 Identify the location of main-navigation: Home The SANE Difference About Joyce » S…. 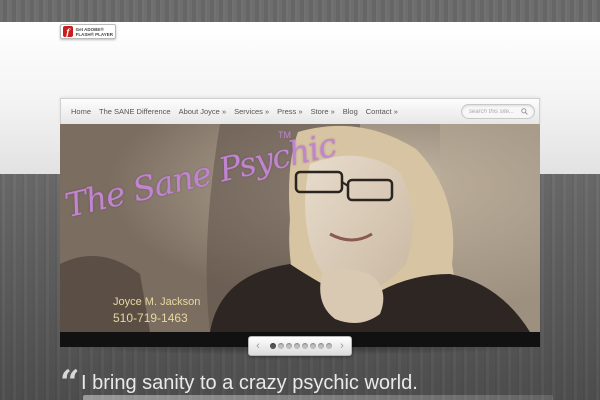
(300, 111).